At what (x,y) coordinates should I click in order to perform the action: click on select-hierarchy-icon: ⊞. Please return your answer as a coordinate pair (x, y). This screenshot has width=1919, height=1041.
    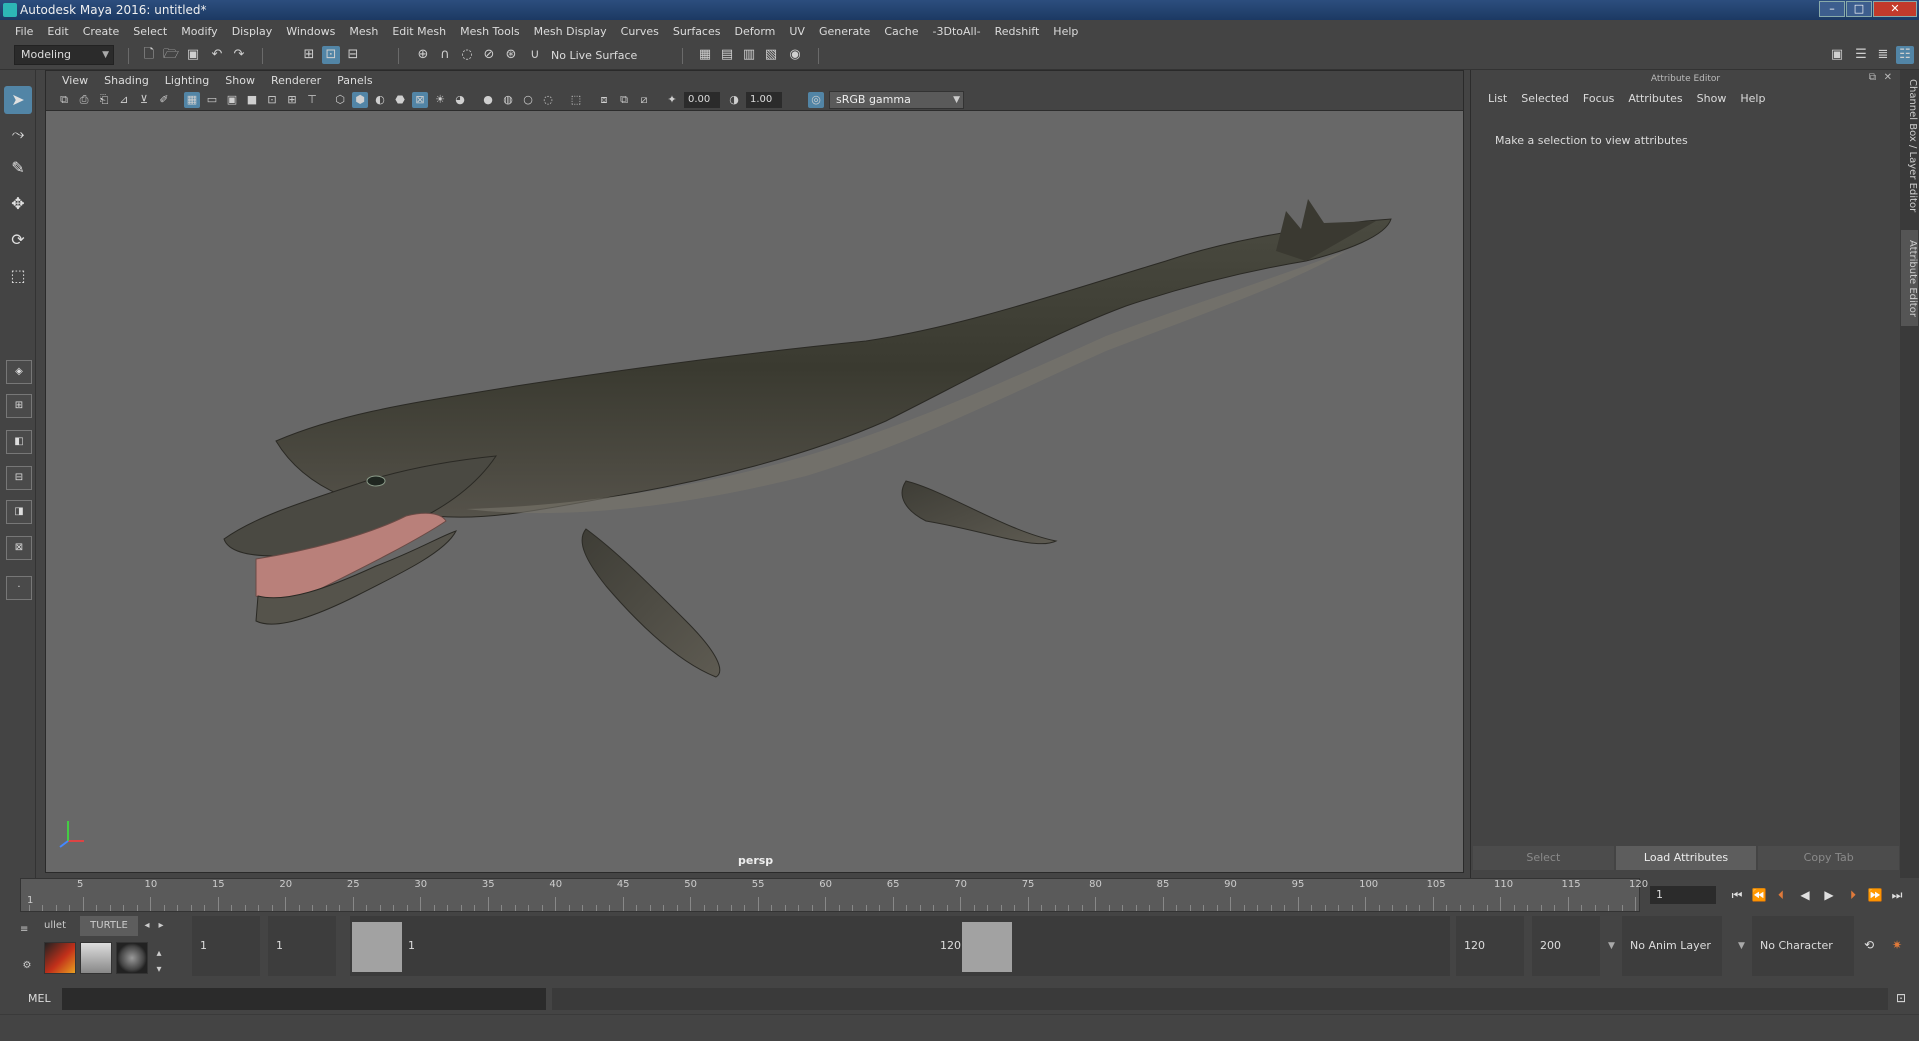
    Looking at the image, I should click on (309, 55).